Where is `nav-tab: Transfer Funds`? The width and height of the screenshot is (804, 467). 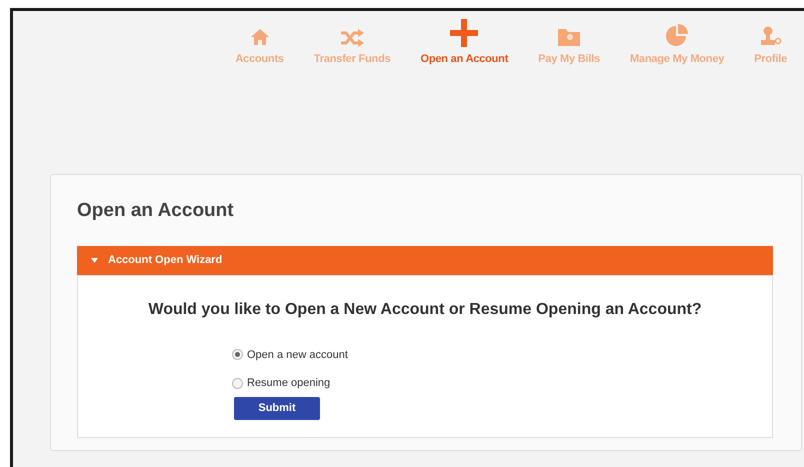
nav-tab: Transfer Funds is located at coordinates (352, 42).